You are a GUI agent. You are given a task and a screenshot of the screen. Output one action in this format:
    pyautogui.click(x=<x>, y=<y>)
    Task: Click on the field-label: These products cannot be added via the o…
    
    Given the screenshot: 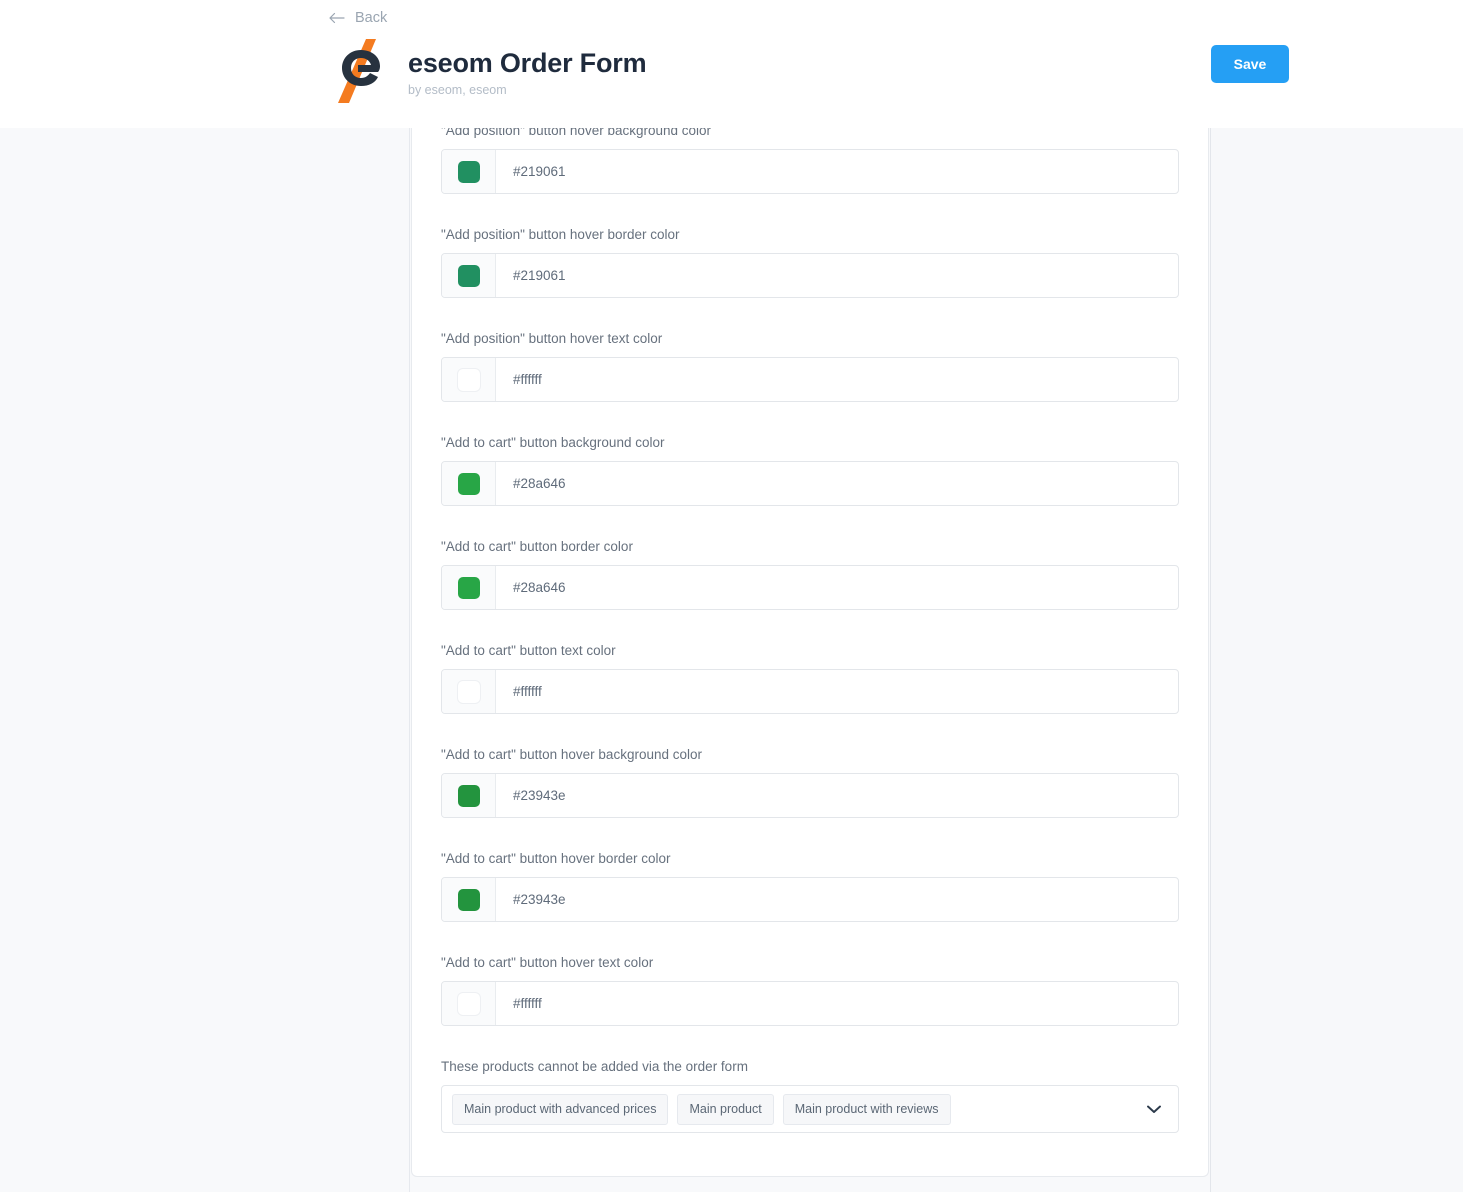 What is the action you would take?
    pyautogui.click(x=594, y=1066)
    